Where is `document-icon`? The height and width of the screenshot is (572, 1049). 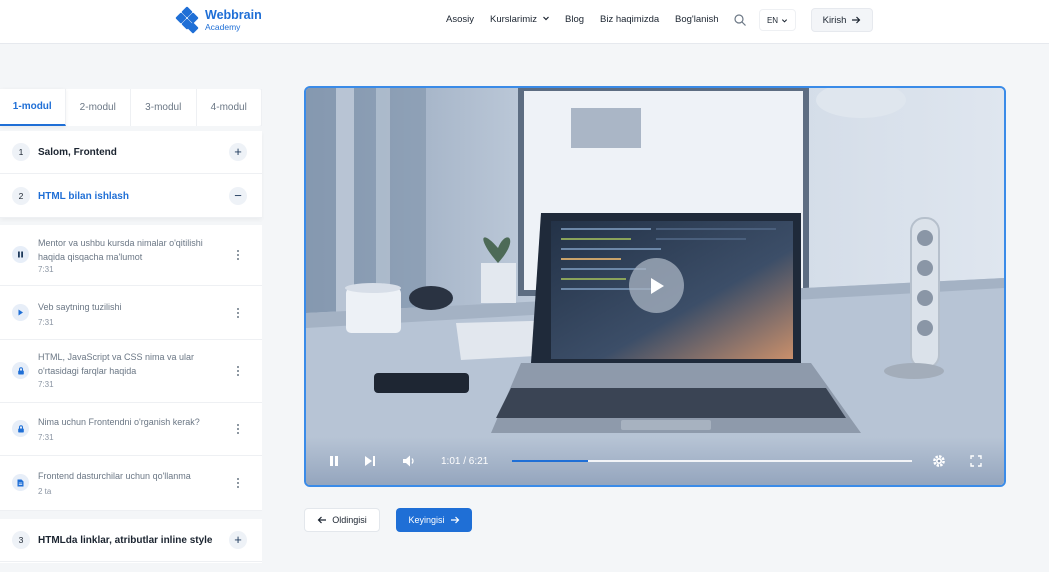
document-icon is located at coordinates (20, 482).